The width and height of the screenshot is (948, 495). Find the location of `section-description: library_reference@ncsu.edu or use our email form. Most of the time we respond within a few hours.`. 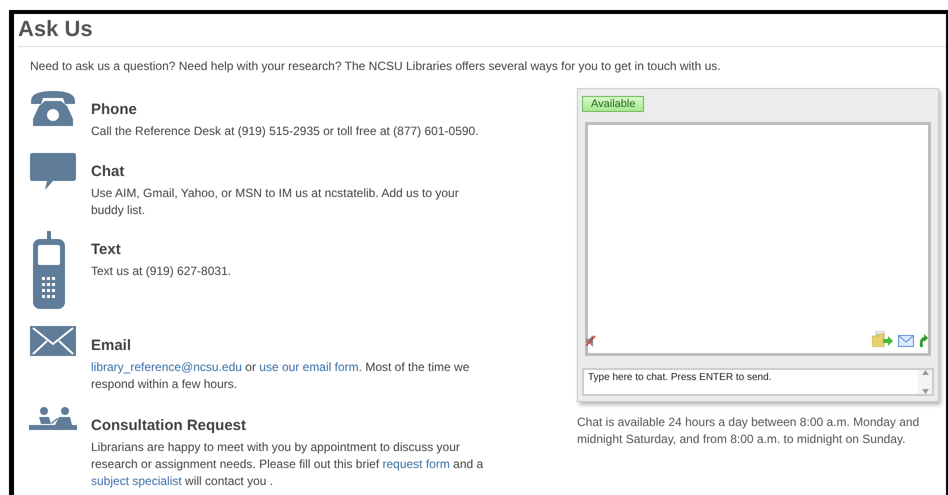

section-description: library_reference@ncsu.edu or use our email form. Most of the time we respond within a few hours. is located at coordinates (280, 376).